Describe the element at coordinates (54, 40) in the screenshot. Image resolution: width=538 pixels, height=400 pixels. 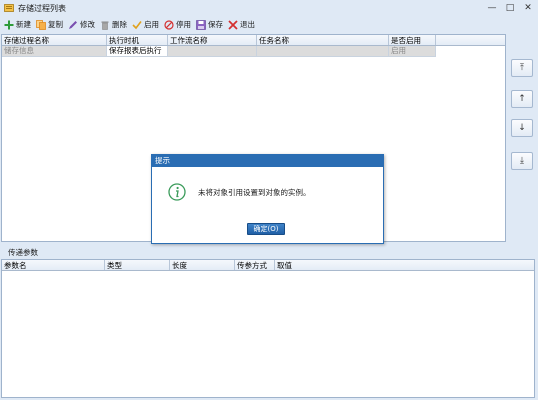
I see `column-header-procedure-name: 存储过程名称` at that location.